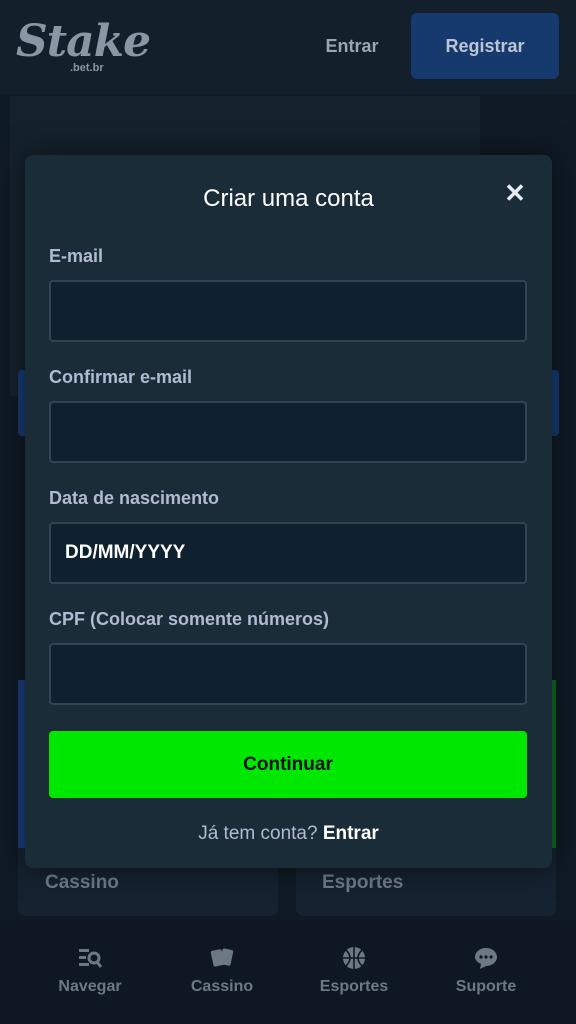  What do you see at coordinates (76, 256) in the screenshot?
I see `email-label: E-mail` at bounding box center [76, 256].